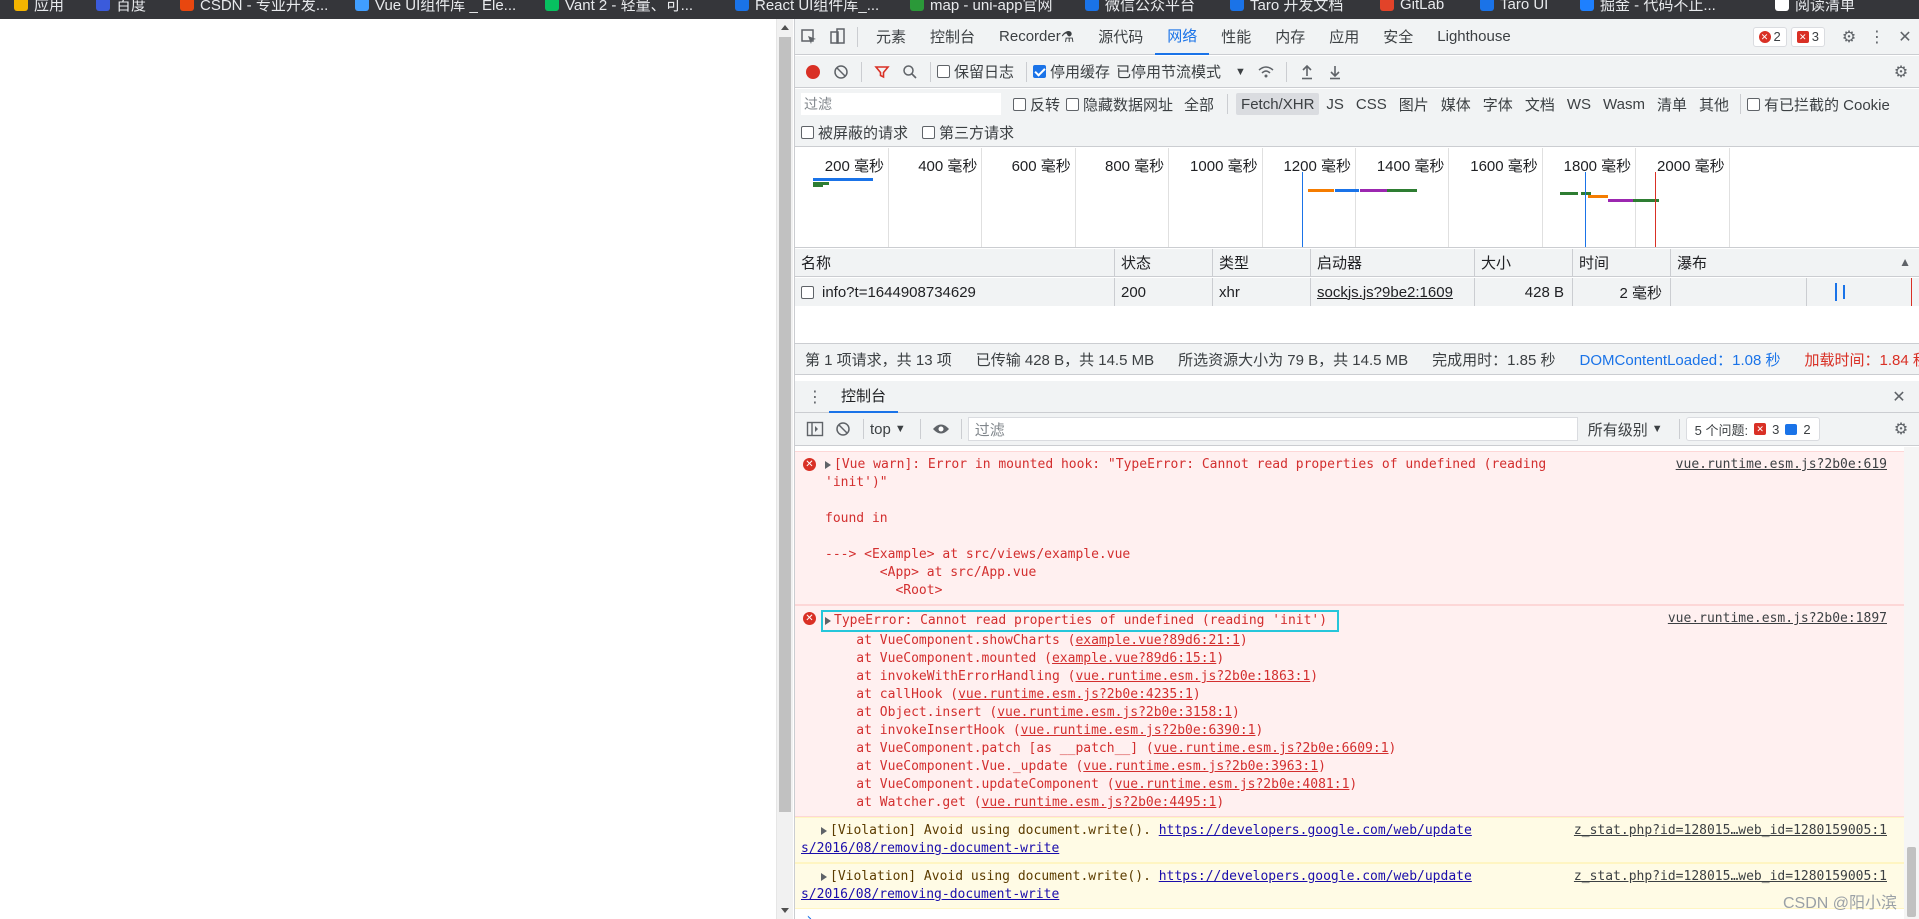 This screenshot has width=1919, height=919. I want to click on column-header: 名称, so click(955, 262).